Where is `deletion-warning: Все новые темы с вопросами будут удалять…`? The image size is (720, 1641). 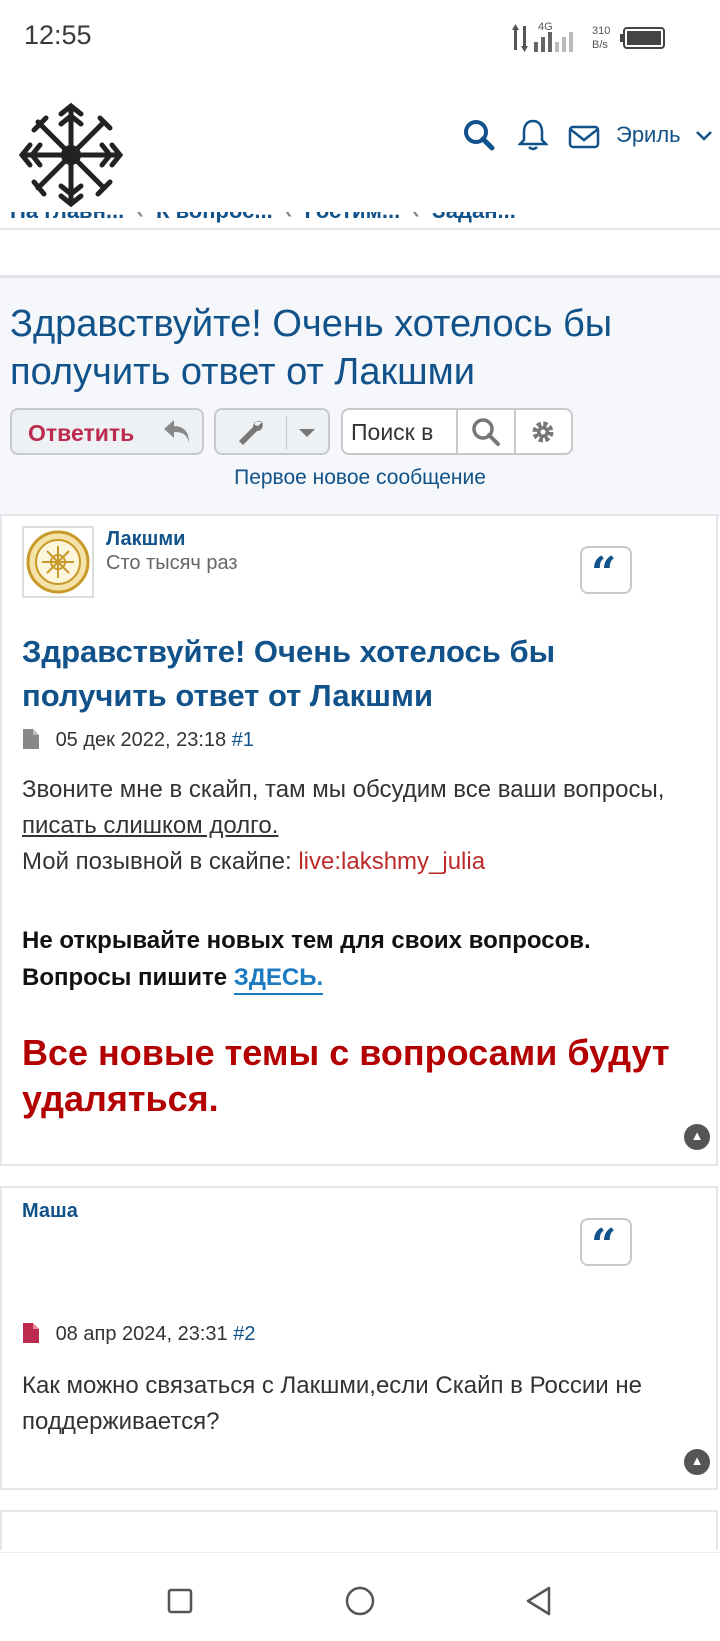
deletion-warning: Все новые темы с вопросами будут удалять… is located at coordinates (346, 1075).